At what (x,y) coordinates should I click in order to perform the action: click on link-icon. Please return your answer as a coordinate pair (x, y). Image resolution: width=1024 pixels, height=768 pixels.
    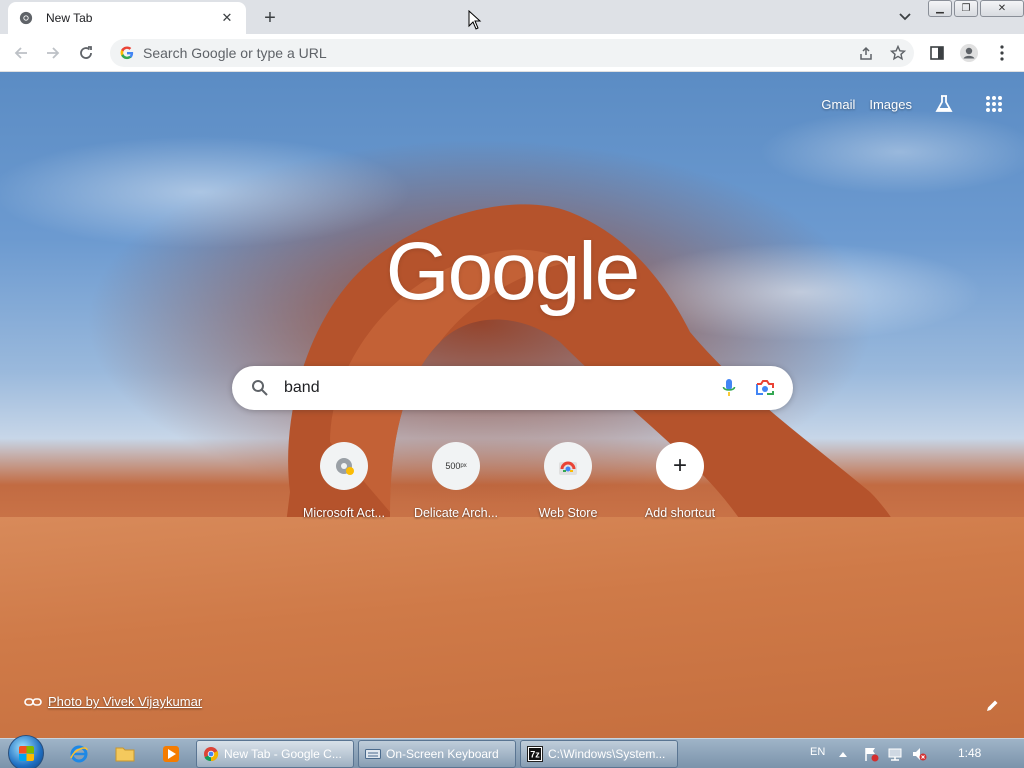
    Looking at the image, I should click on (33, 701).